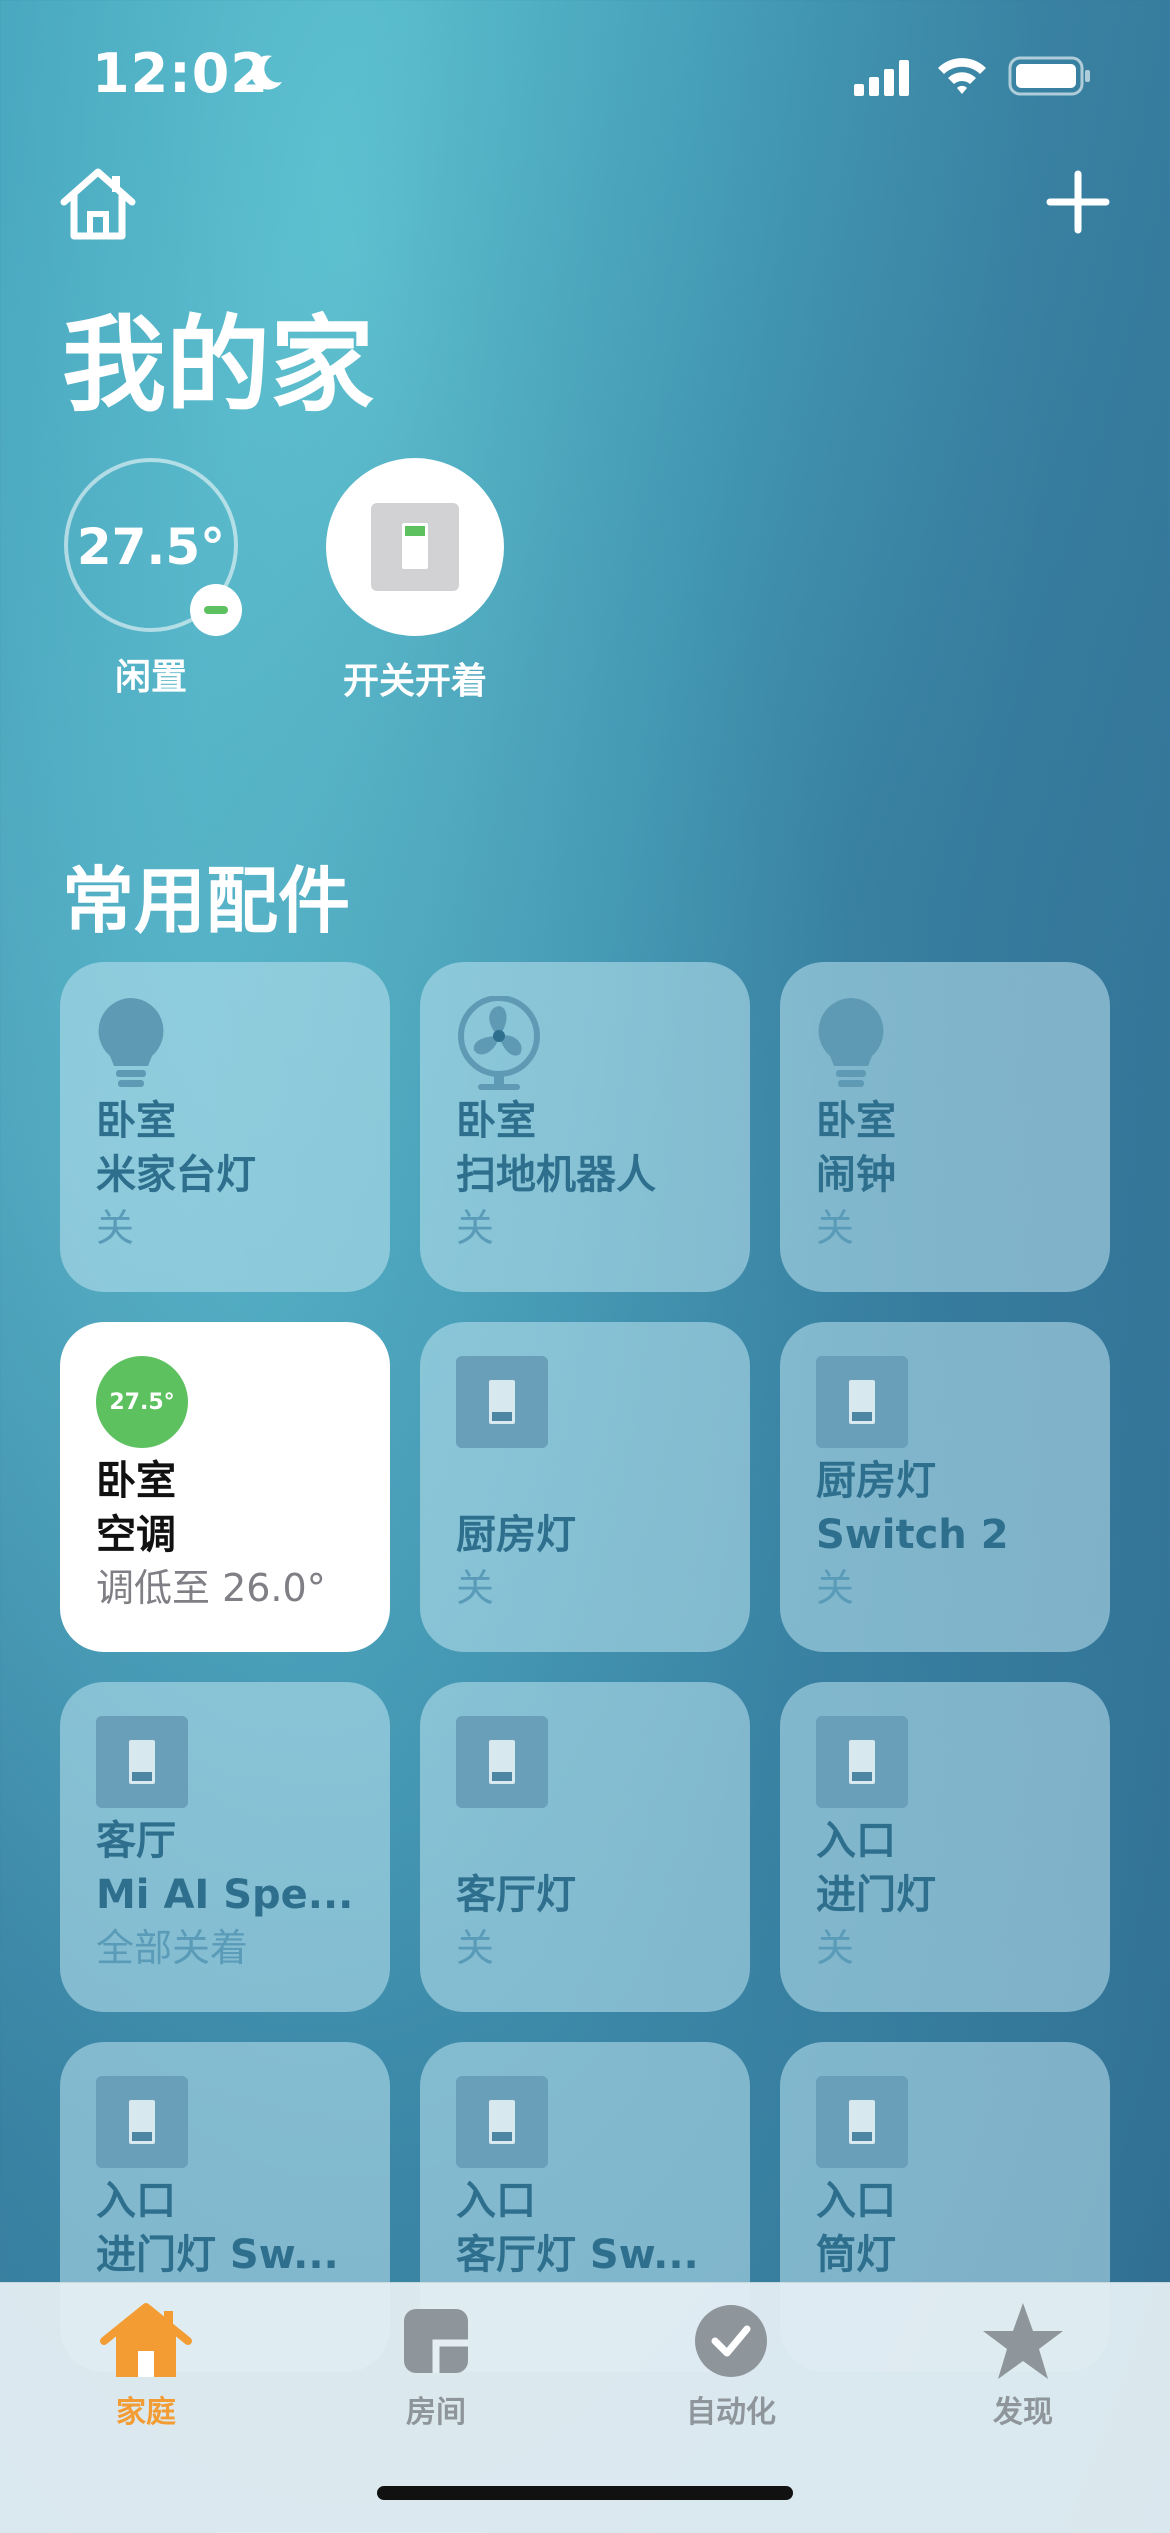  What do you see at coordinates (1023, 2341) in the screenshot?
I see `star-icon` at bounding box center [1023, 2341].